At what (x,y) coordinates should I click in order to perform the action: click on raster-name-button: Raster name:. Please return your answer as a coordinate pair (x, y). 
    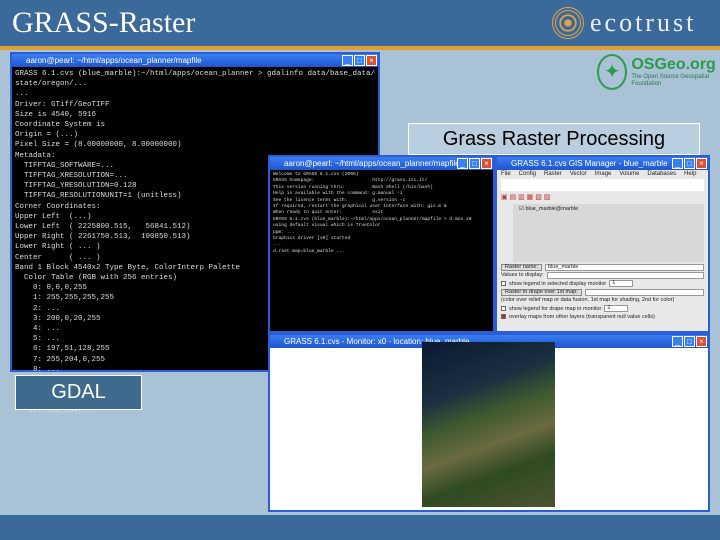
    Looking at the image, I should click on (522, 267).